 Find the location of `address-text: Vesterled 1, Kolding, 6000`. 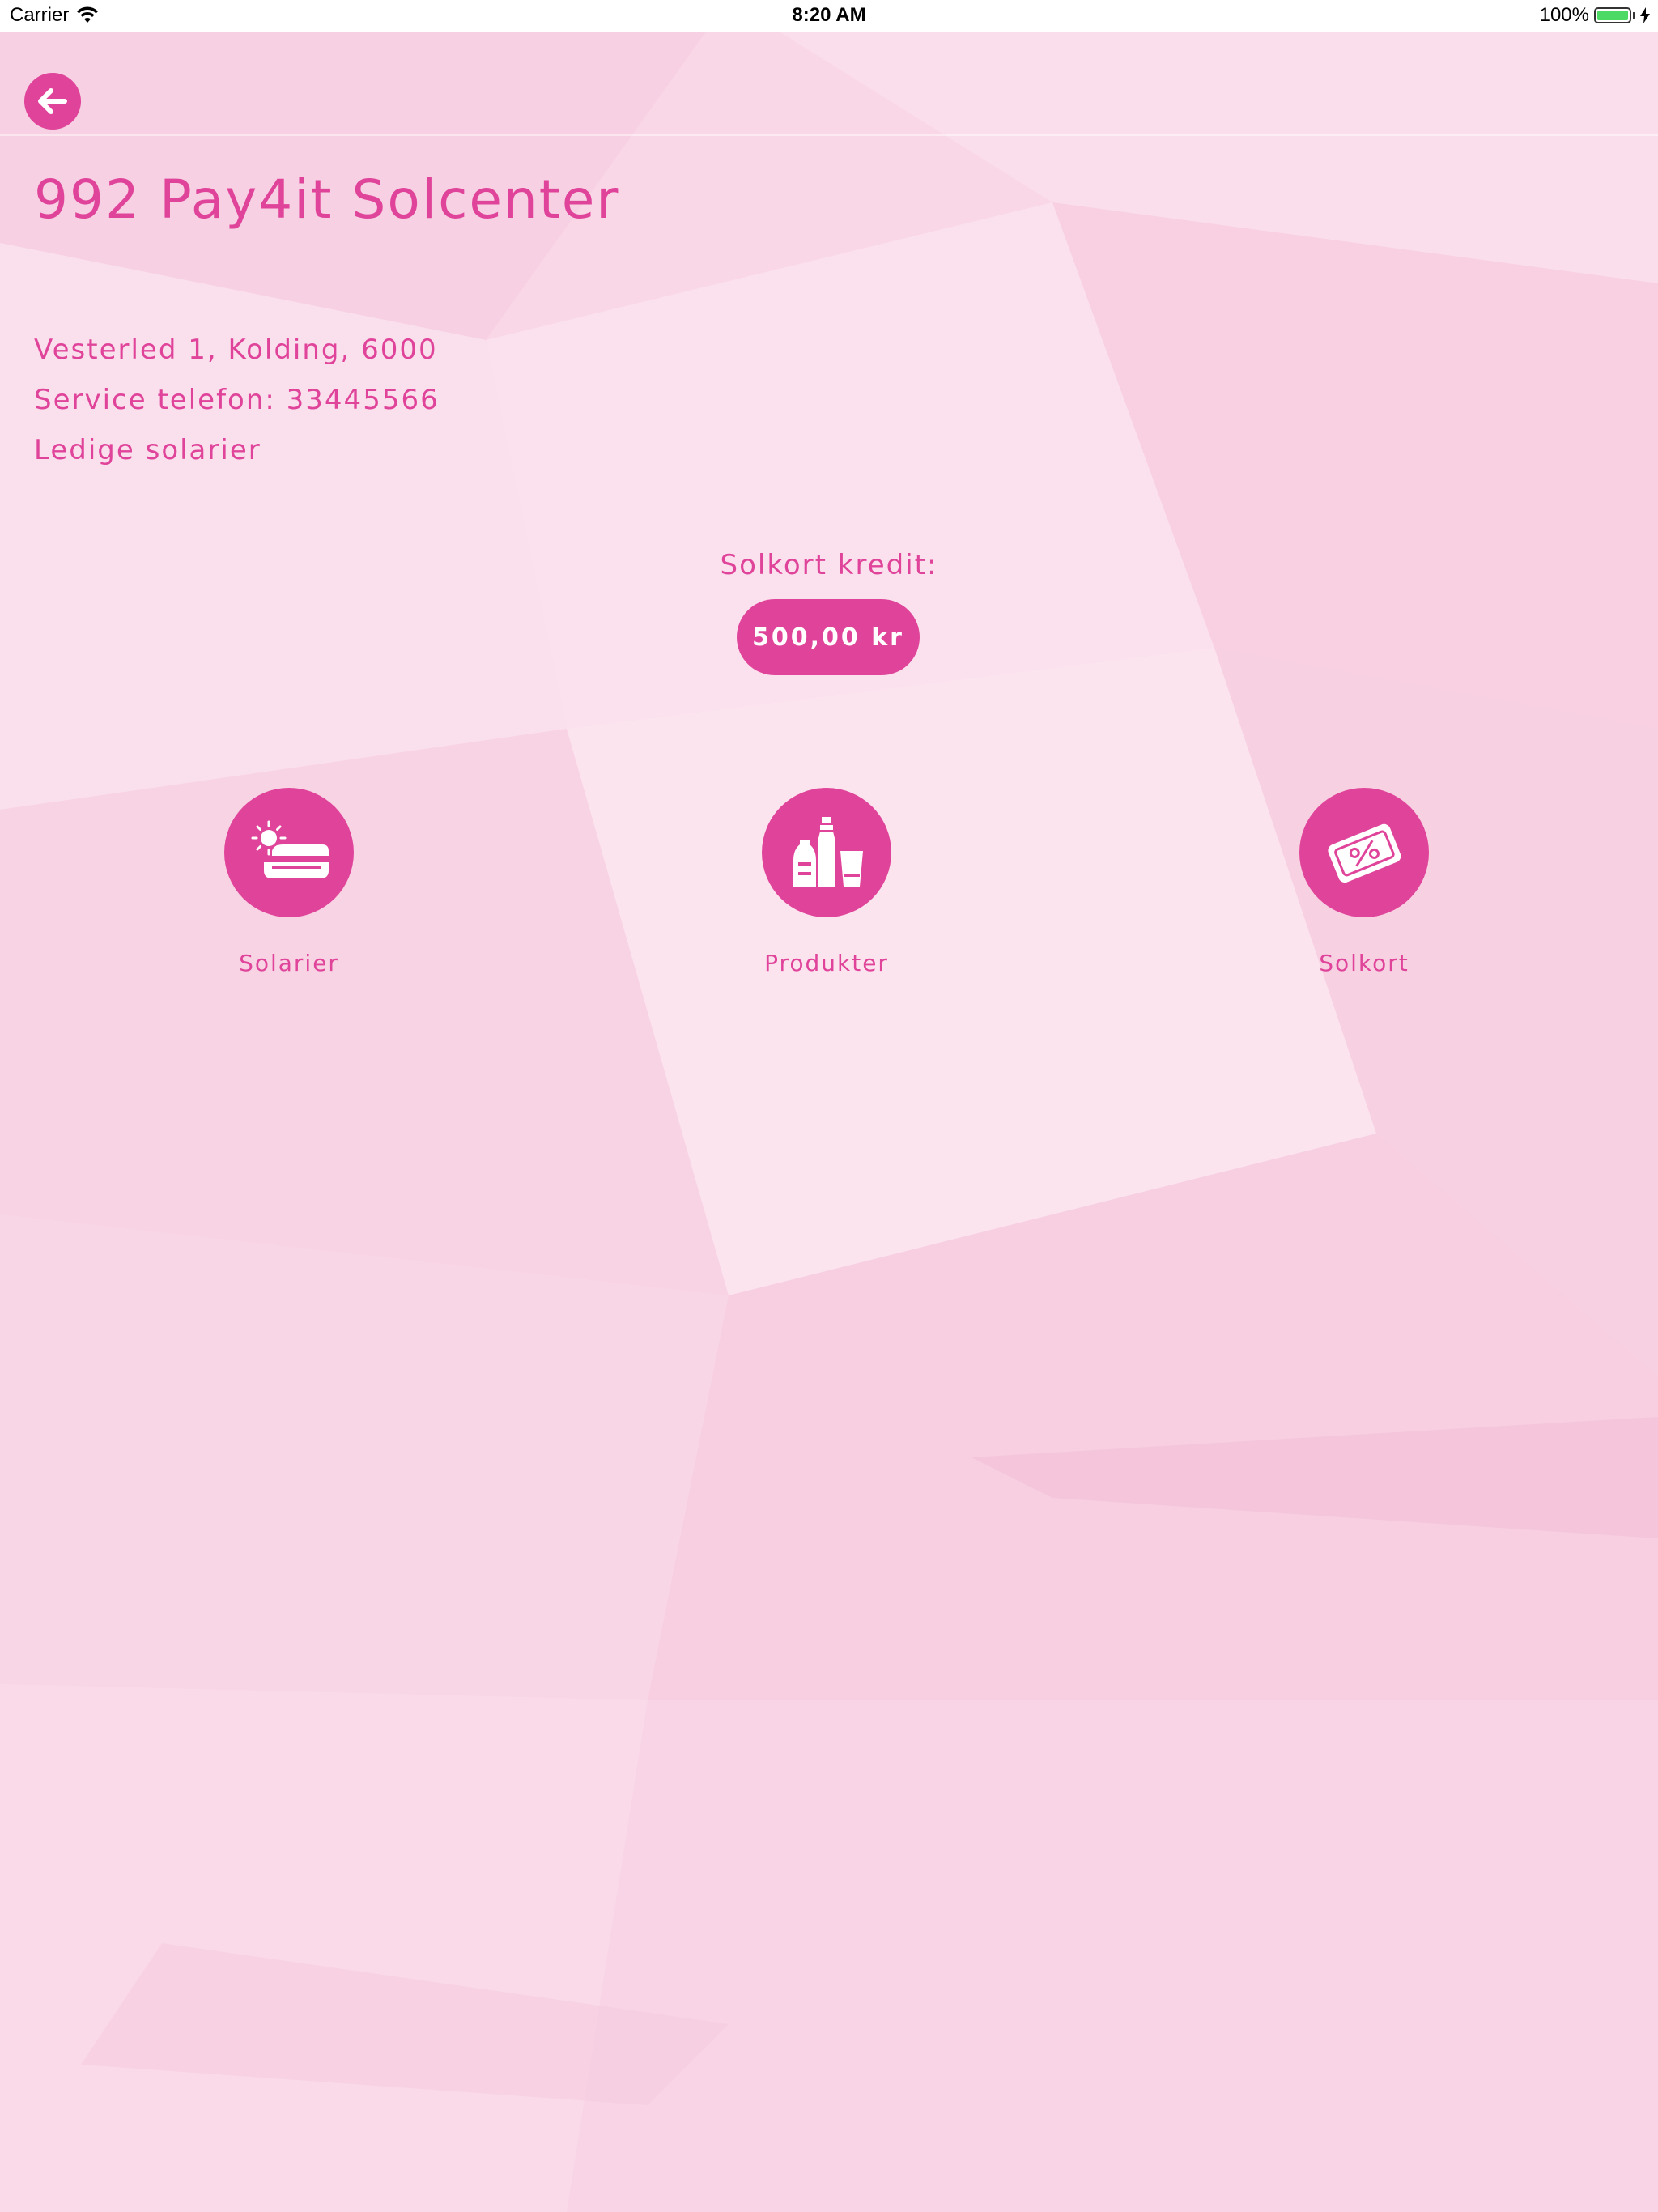

address-text: Vesterled 1, Kolding, 6000 is located at coordinates (236, 350).